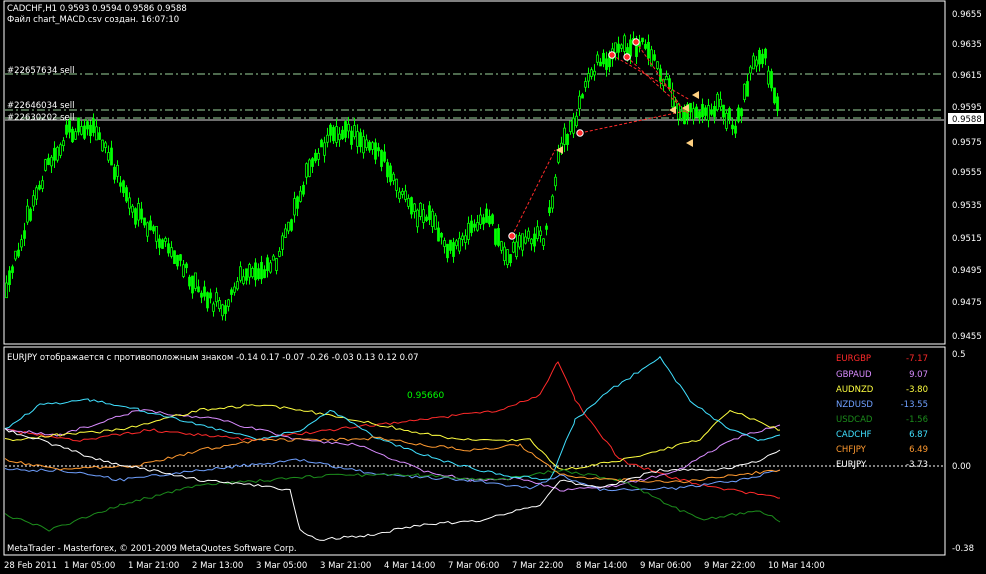  Describe the element at coordinates (851, 450) in the screenshot. I see `legend-symbol: CHFJPY` at that location.